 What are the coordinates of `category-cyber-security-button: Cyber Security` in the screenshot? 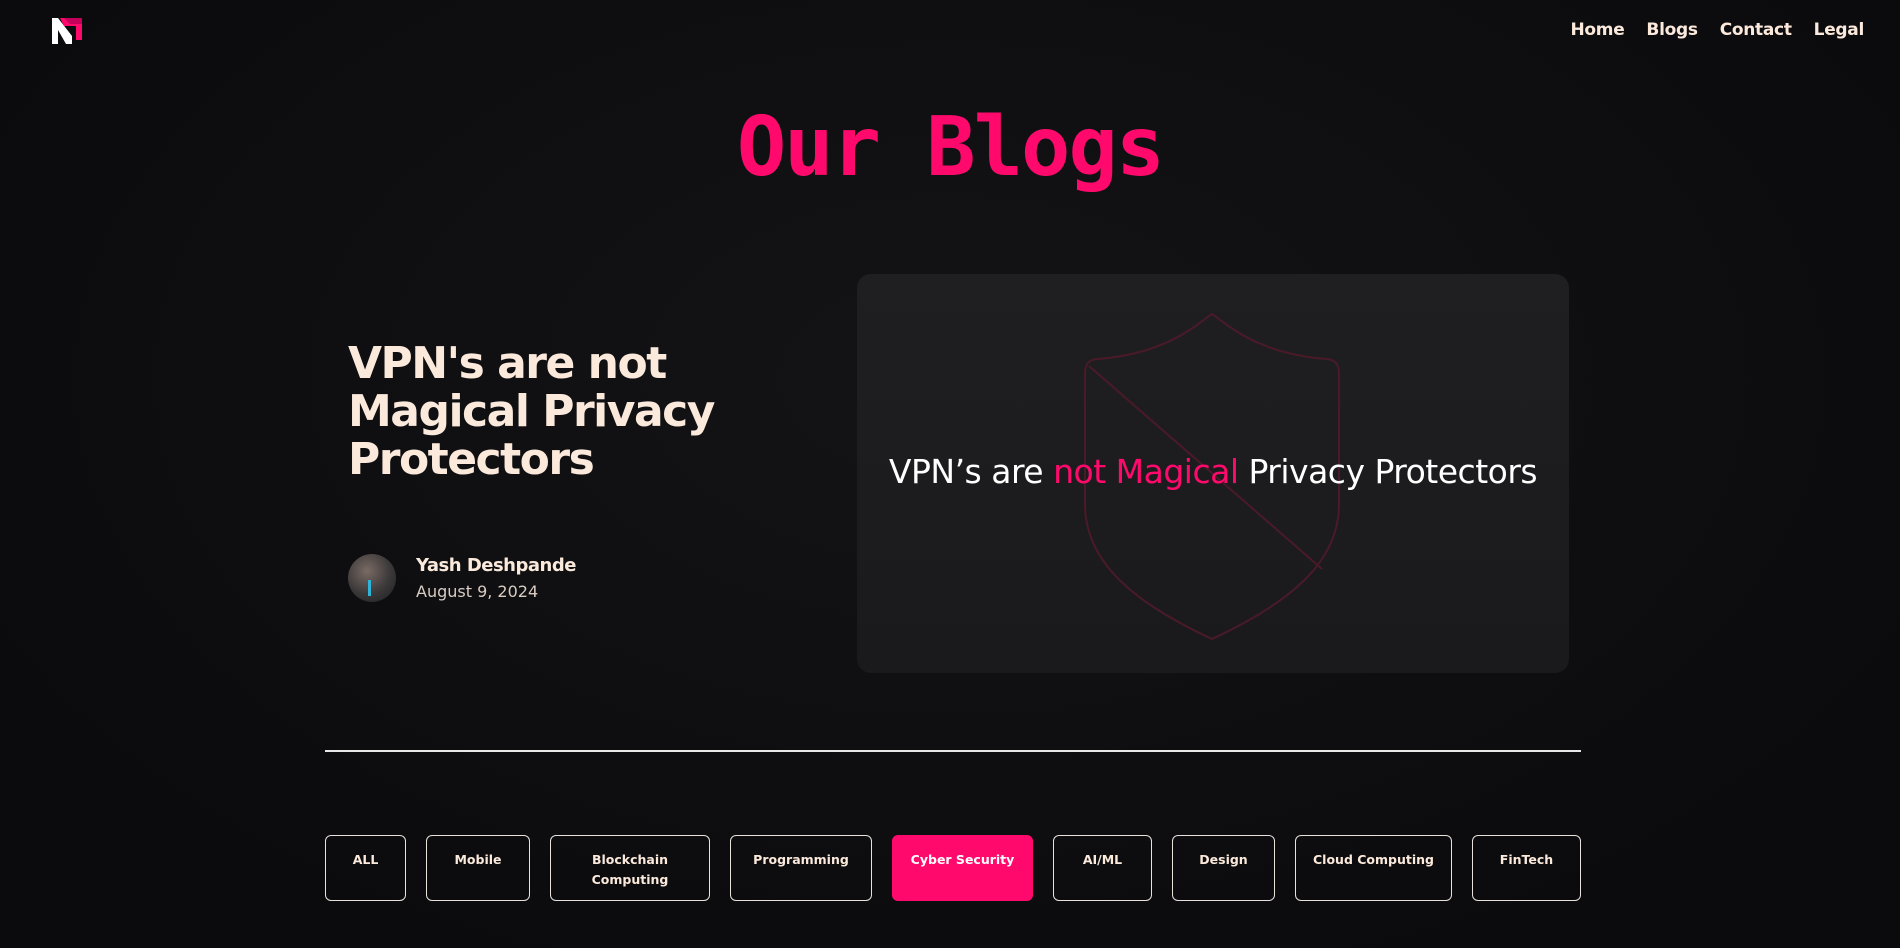 It's located at (962, 868).